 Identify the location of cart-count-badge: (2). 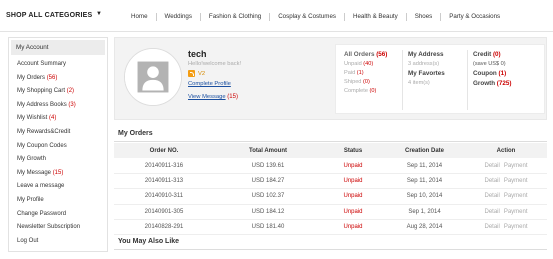
(70, 91).